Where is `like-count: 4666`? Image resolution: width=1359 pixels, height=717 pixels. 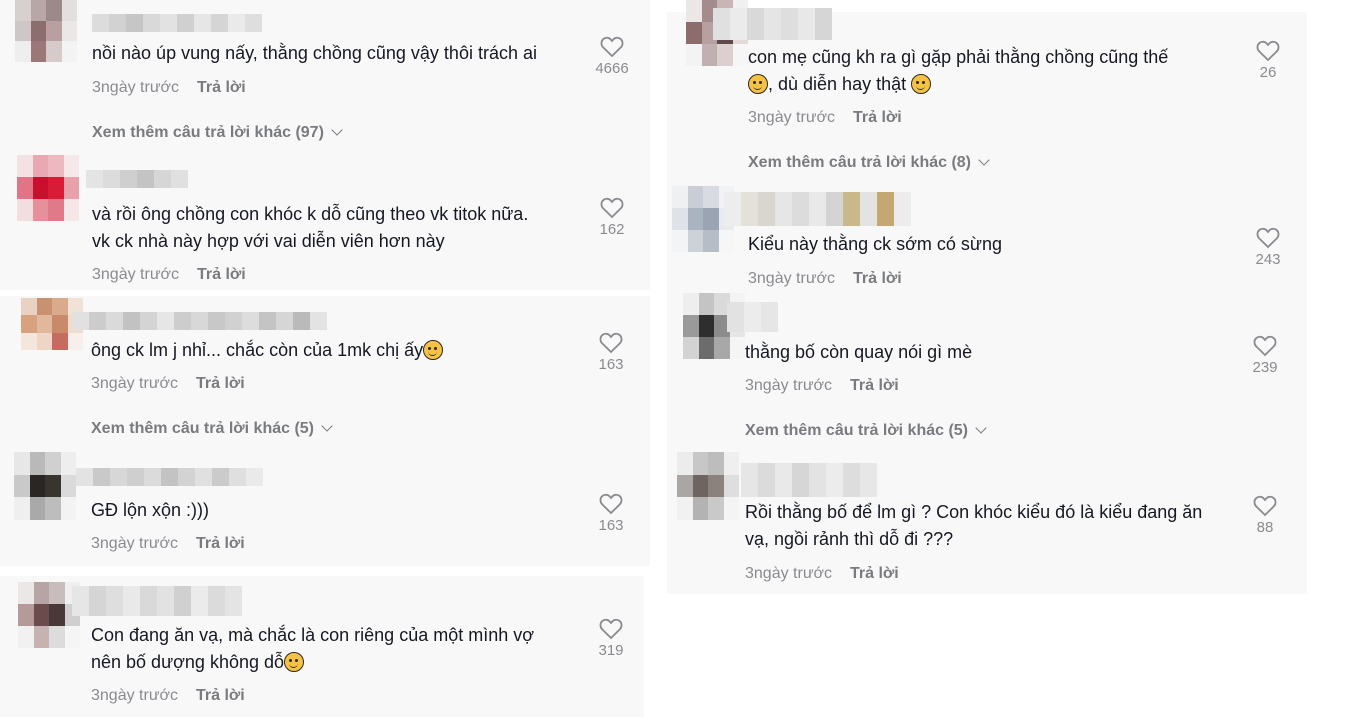
like-count: 4666 is located at coordinates (612, 68).